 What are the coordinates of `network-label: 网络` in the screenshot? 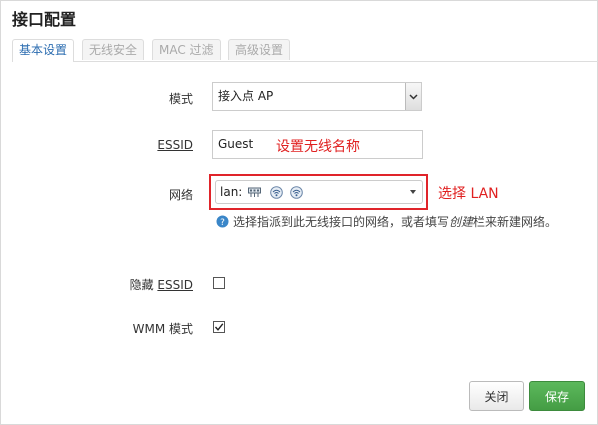 It's located at (180, 195).